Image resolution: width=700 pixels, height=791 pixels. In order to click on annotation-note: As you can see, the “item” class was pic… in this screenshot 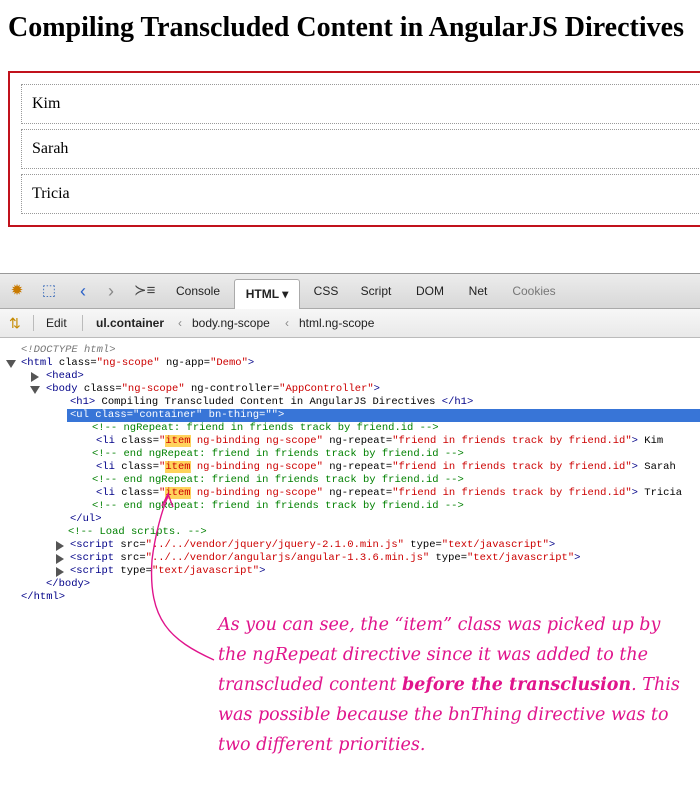, I will do `click(449, 685)`.